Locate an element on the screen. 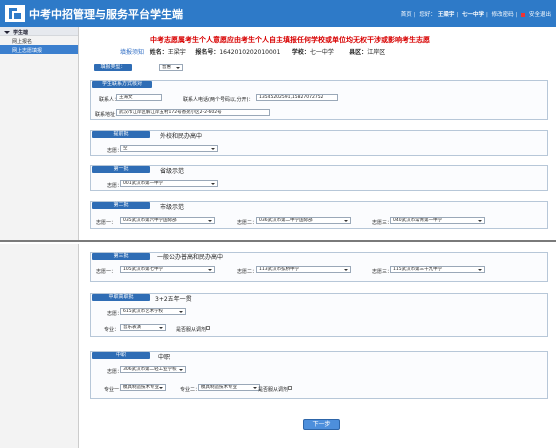 This screenshot has width=556, height=448. contact-title: 学生联系方式核对 is located at coordinates (122, 84).